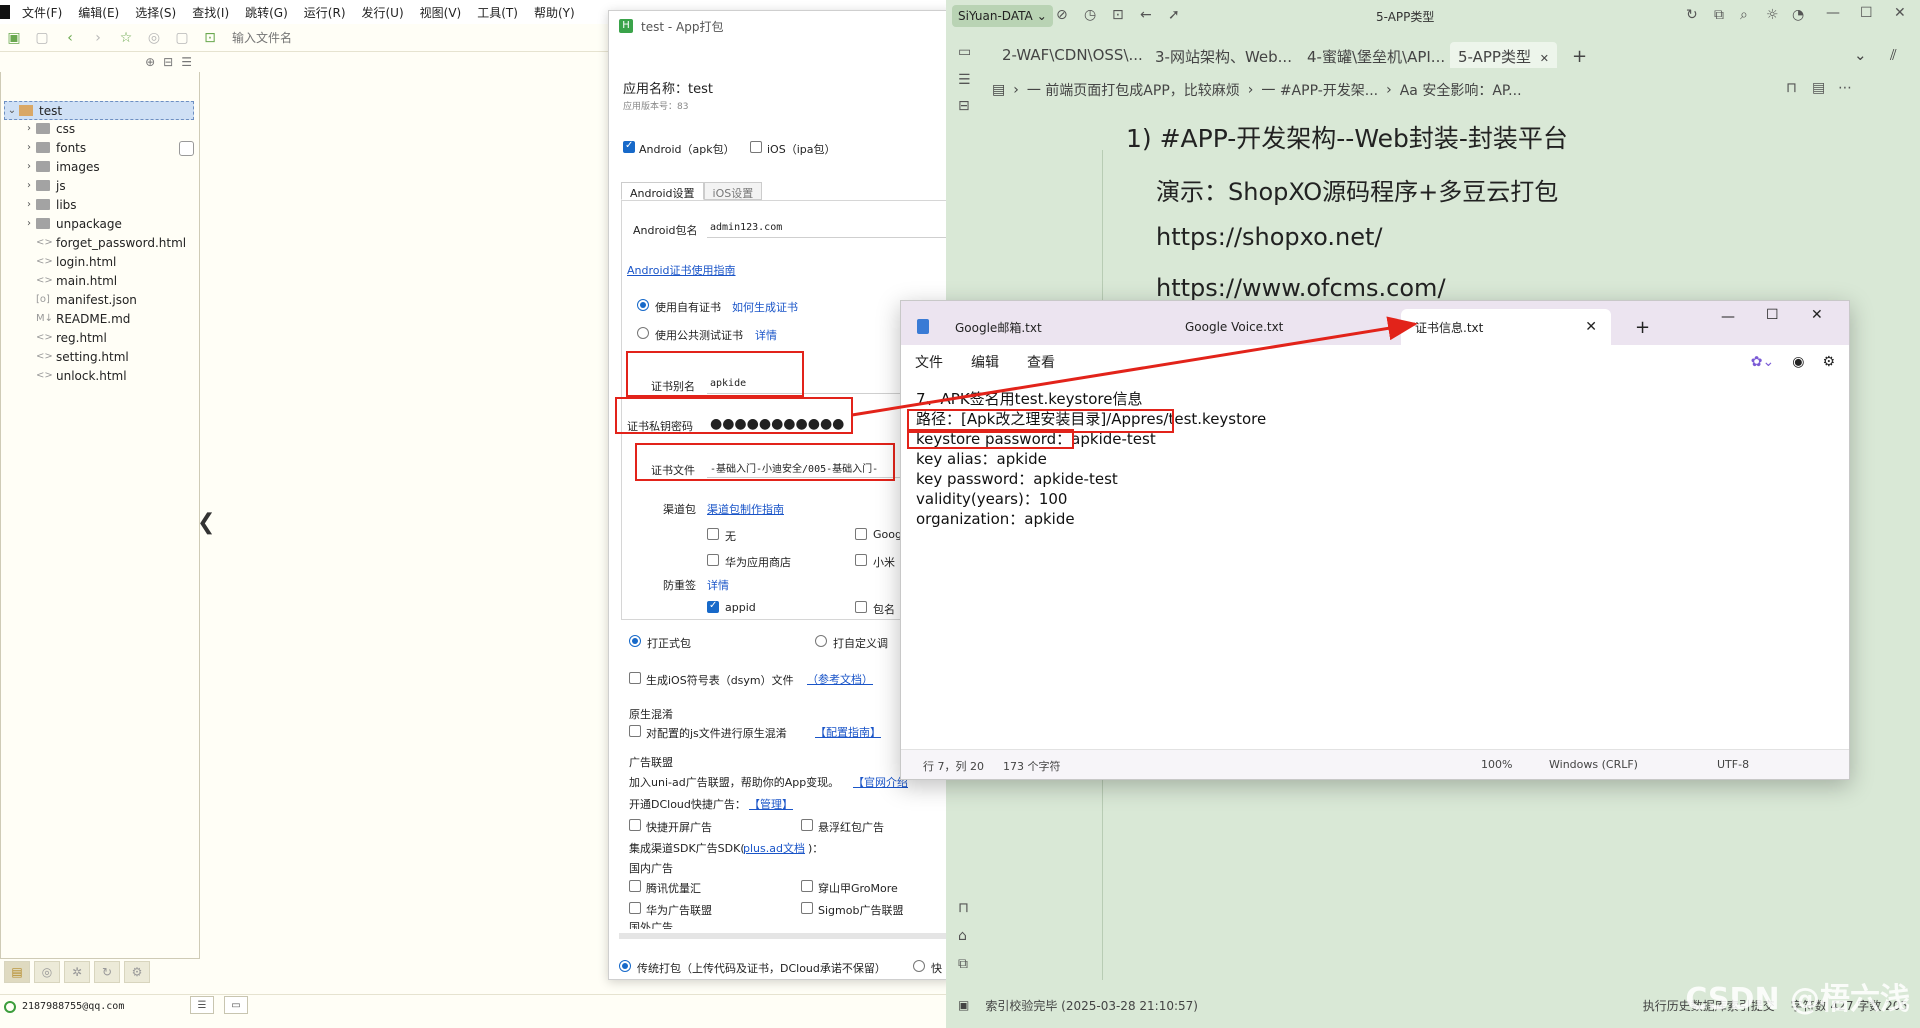  What do you see at coordinates (1134, 366) in the screenshot?
I see `annotation-arrow` at bounding box center [1134, 366].